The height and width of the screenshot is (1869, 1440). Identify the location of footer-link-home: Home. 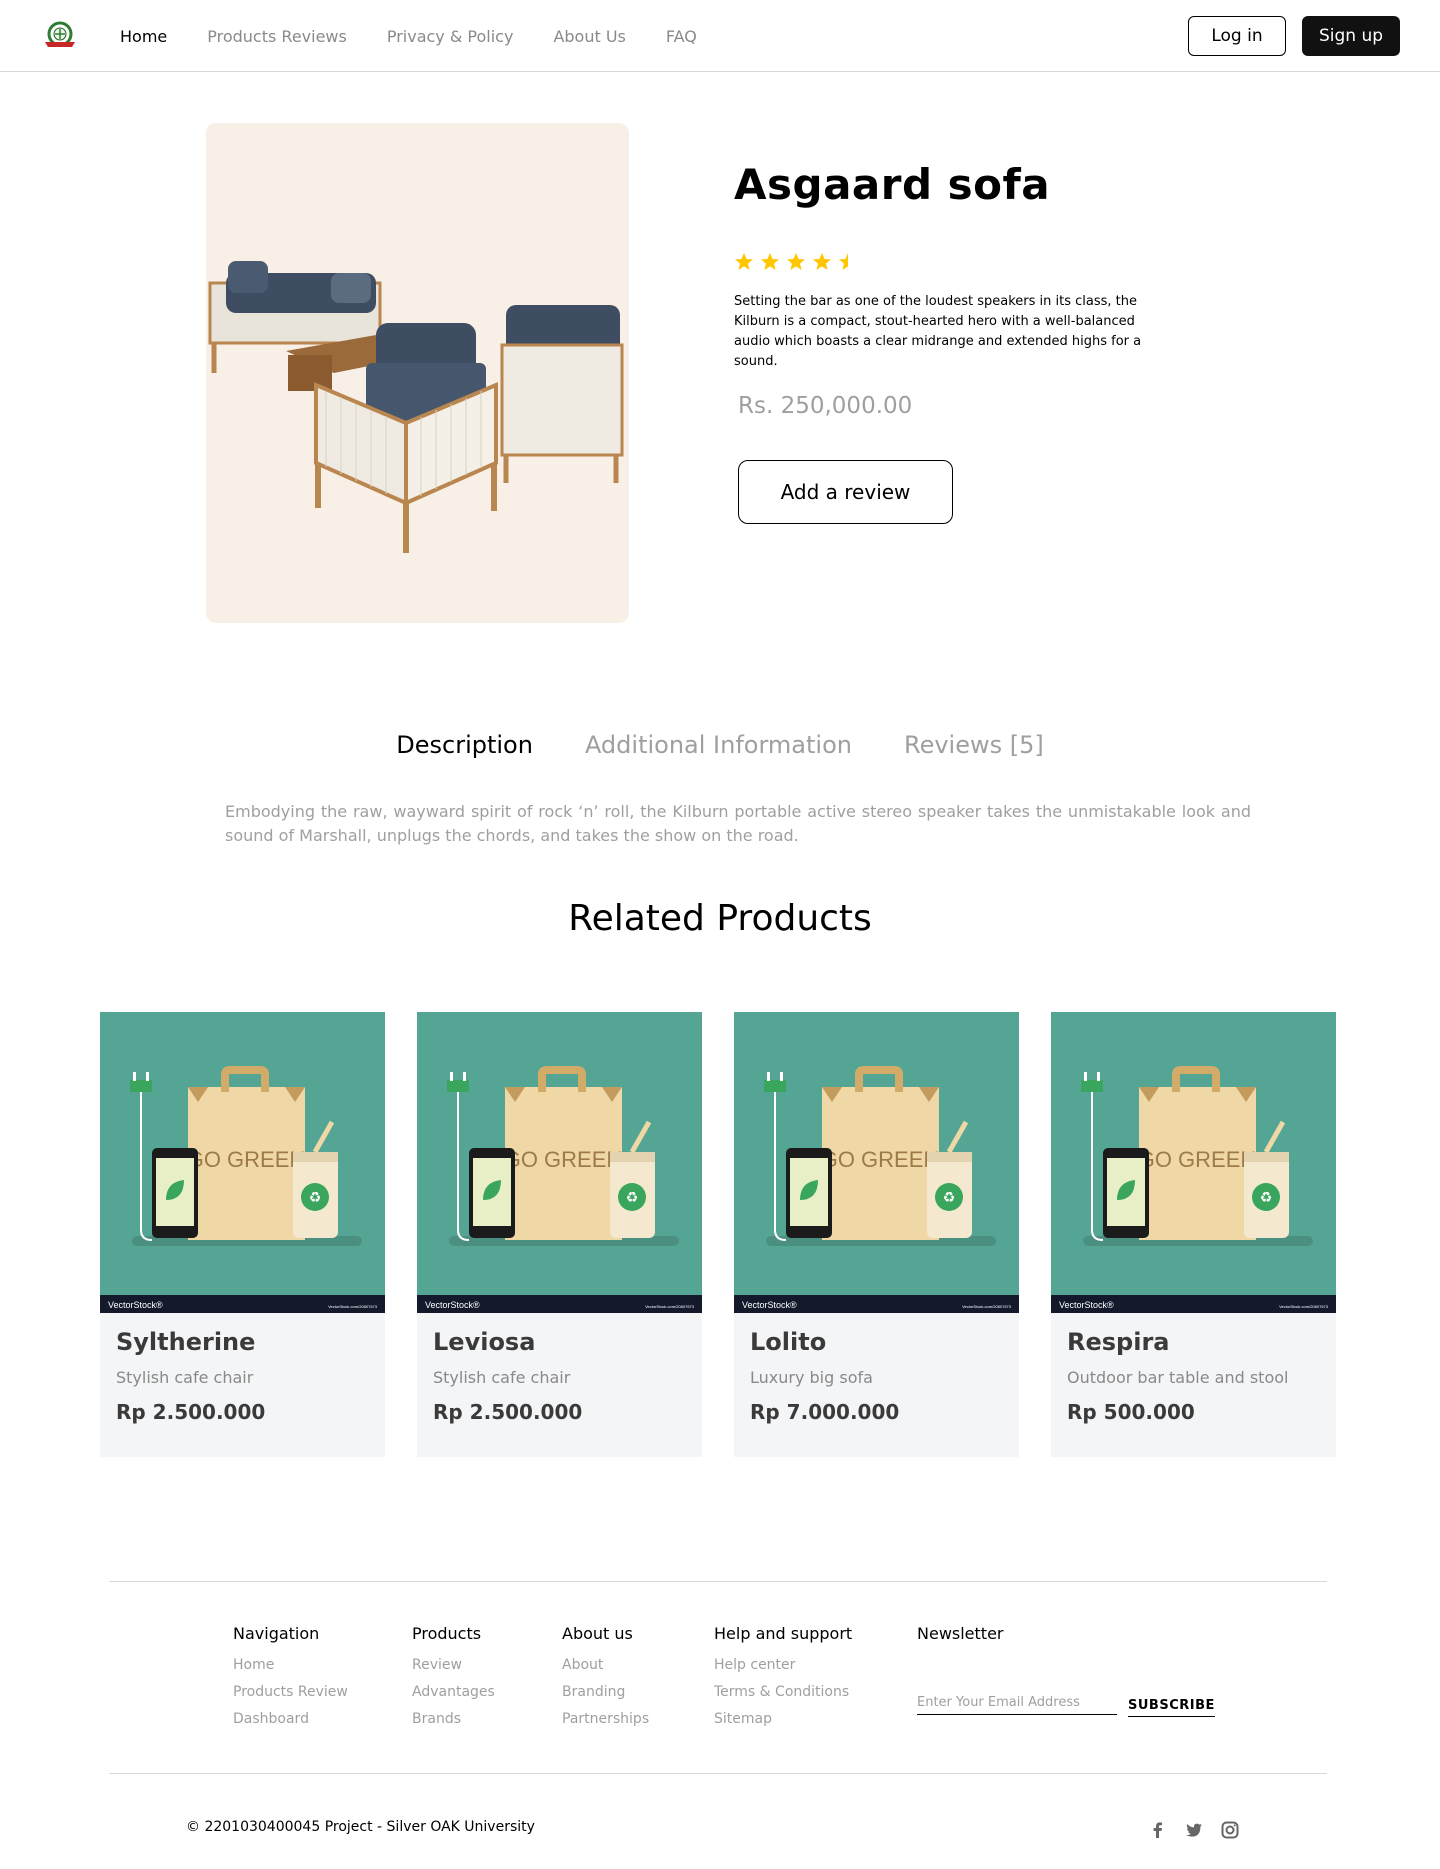
(290, 1665).